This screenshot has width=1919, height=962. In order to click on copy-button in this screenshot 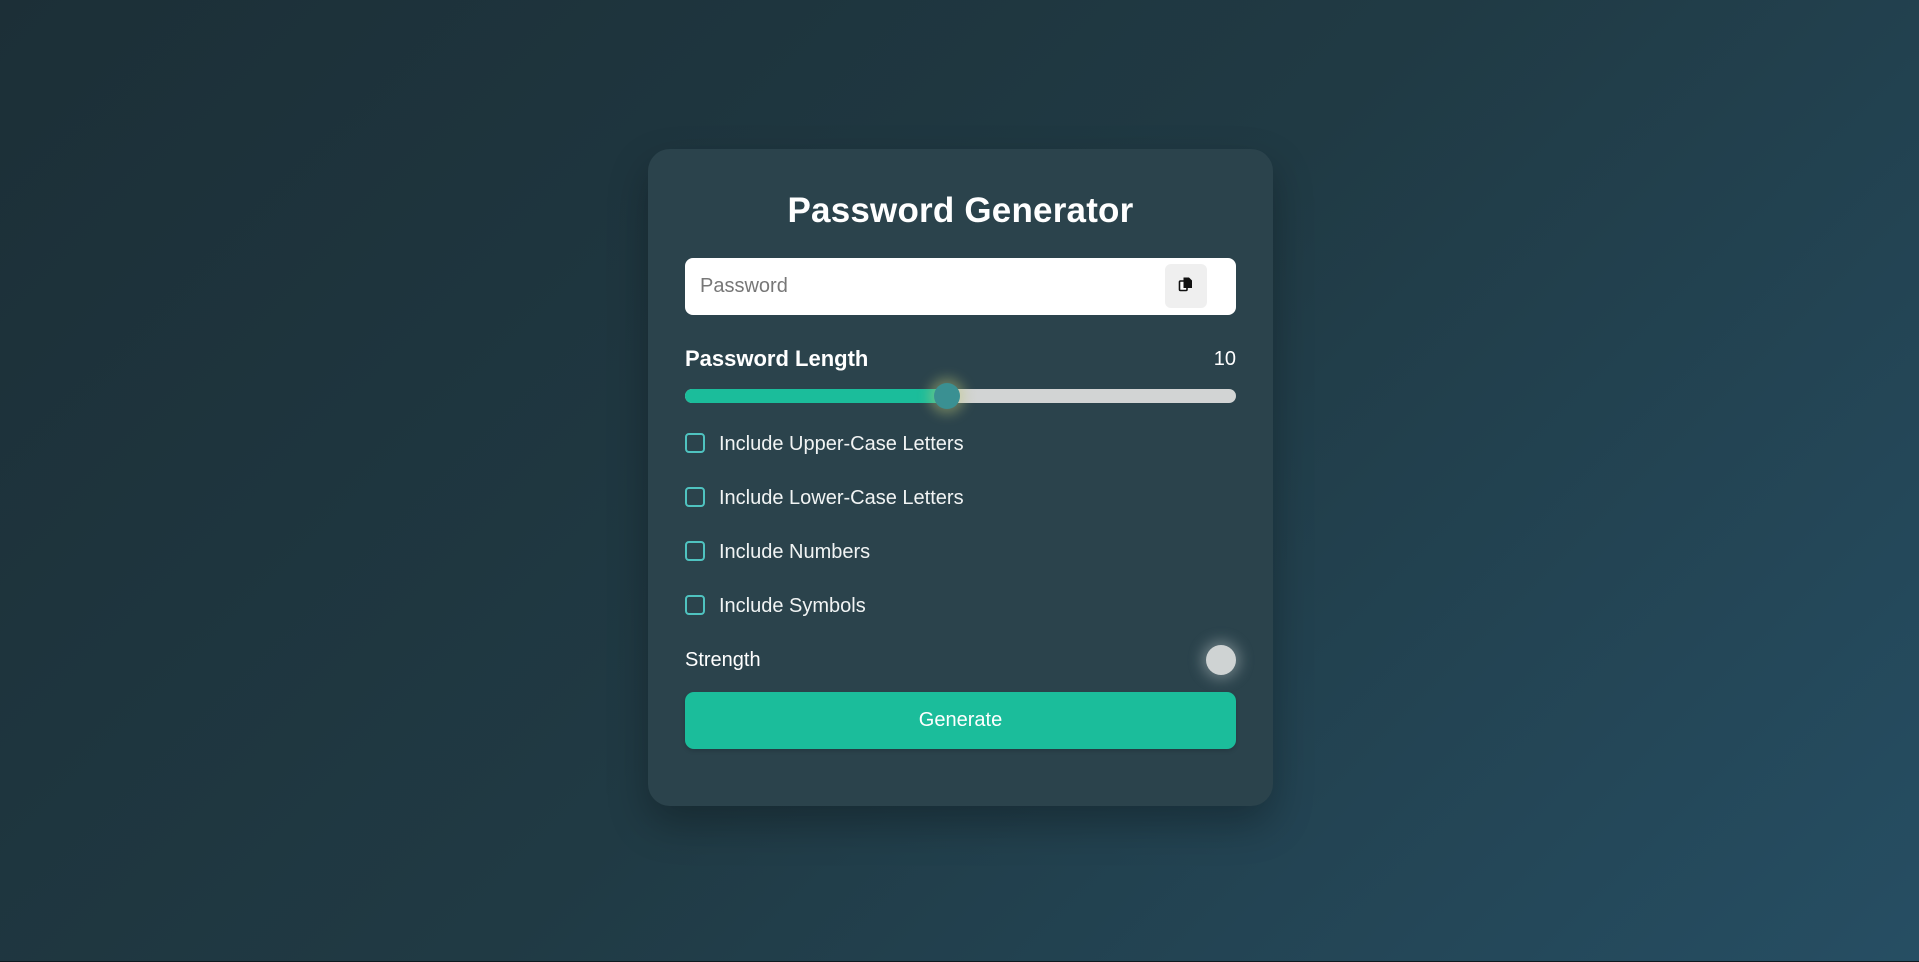, I will do `click(1186, 286)`.